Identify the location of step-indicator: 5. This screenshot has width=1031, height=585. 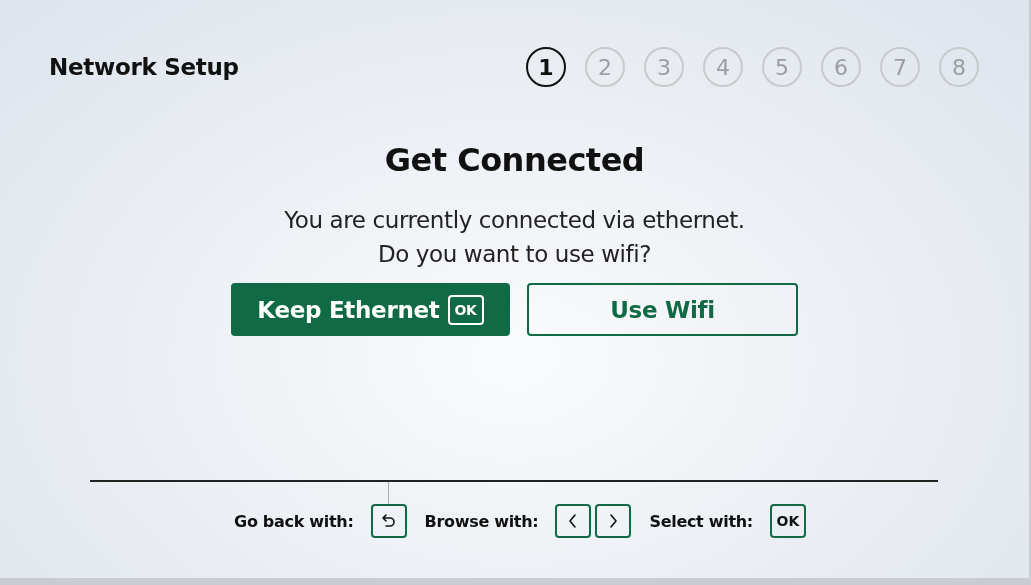
(782, 67).